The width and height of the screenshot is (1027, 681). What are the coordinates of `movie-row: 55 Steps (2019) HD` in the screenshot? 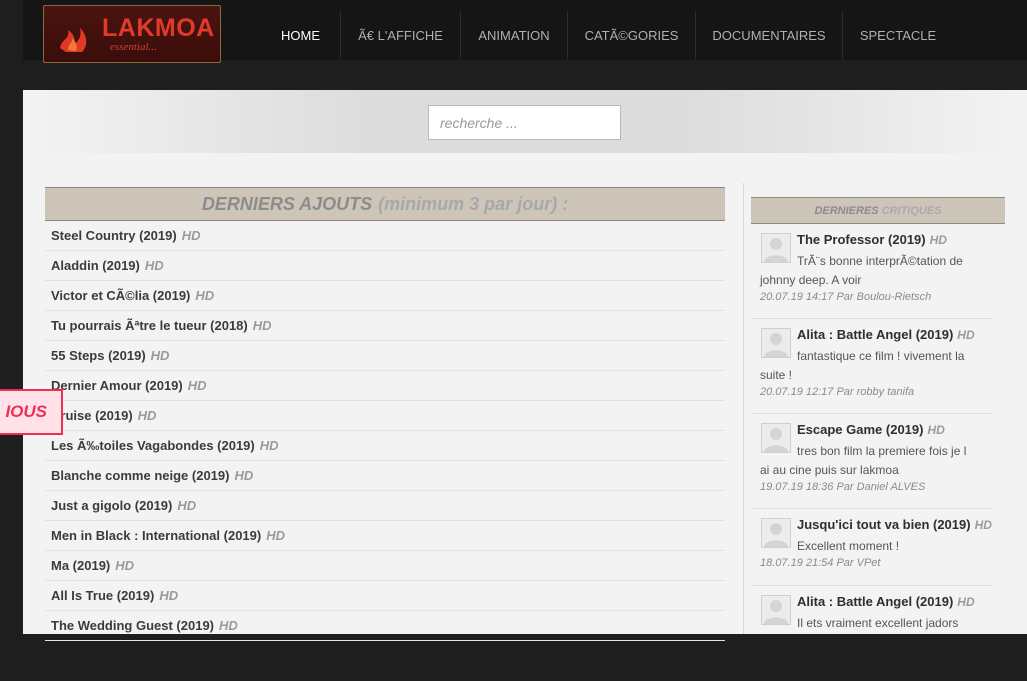 It's located at (385, 356).